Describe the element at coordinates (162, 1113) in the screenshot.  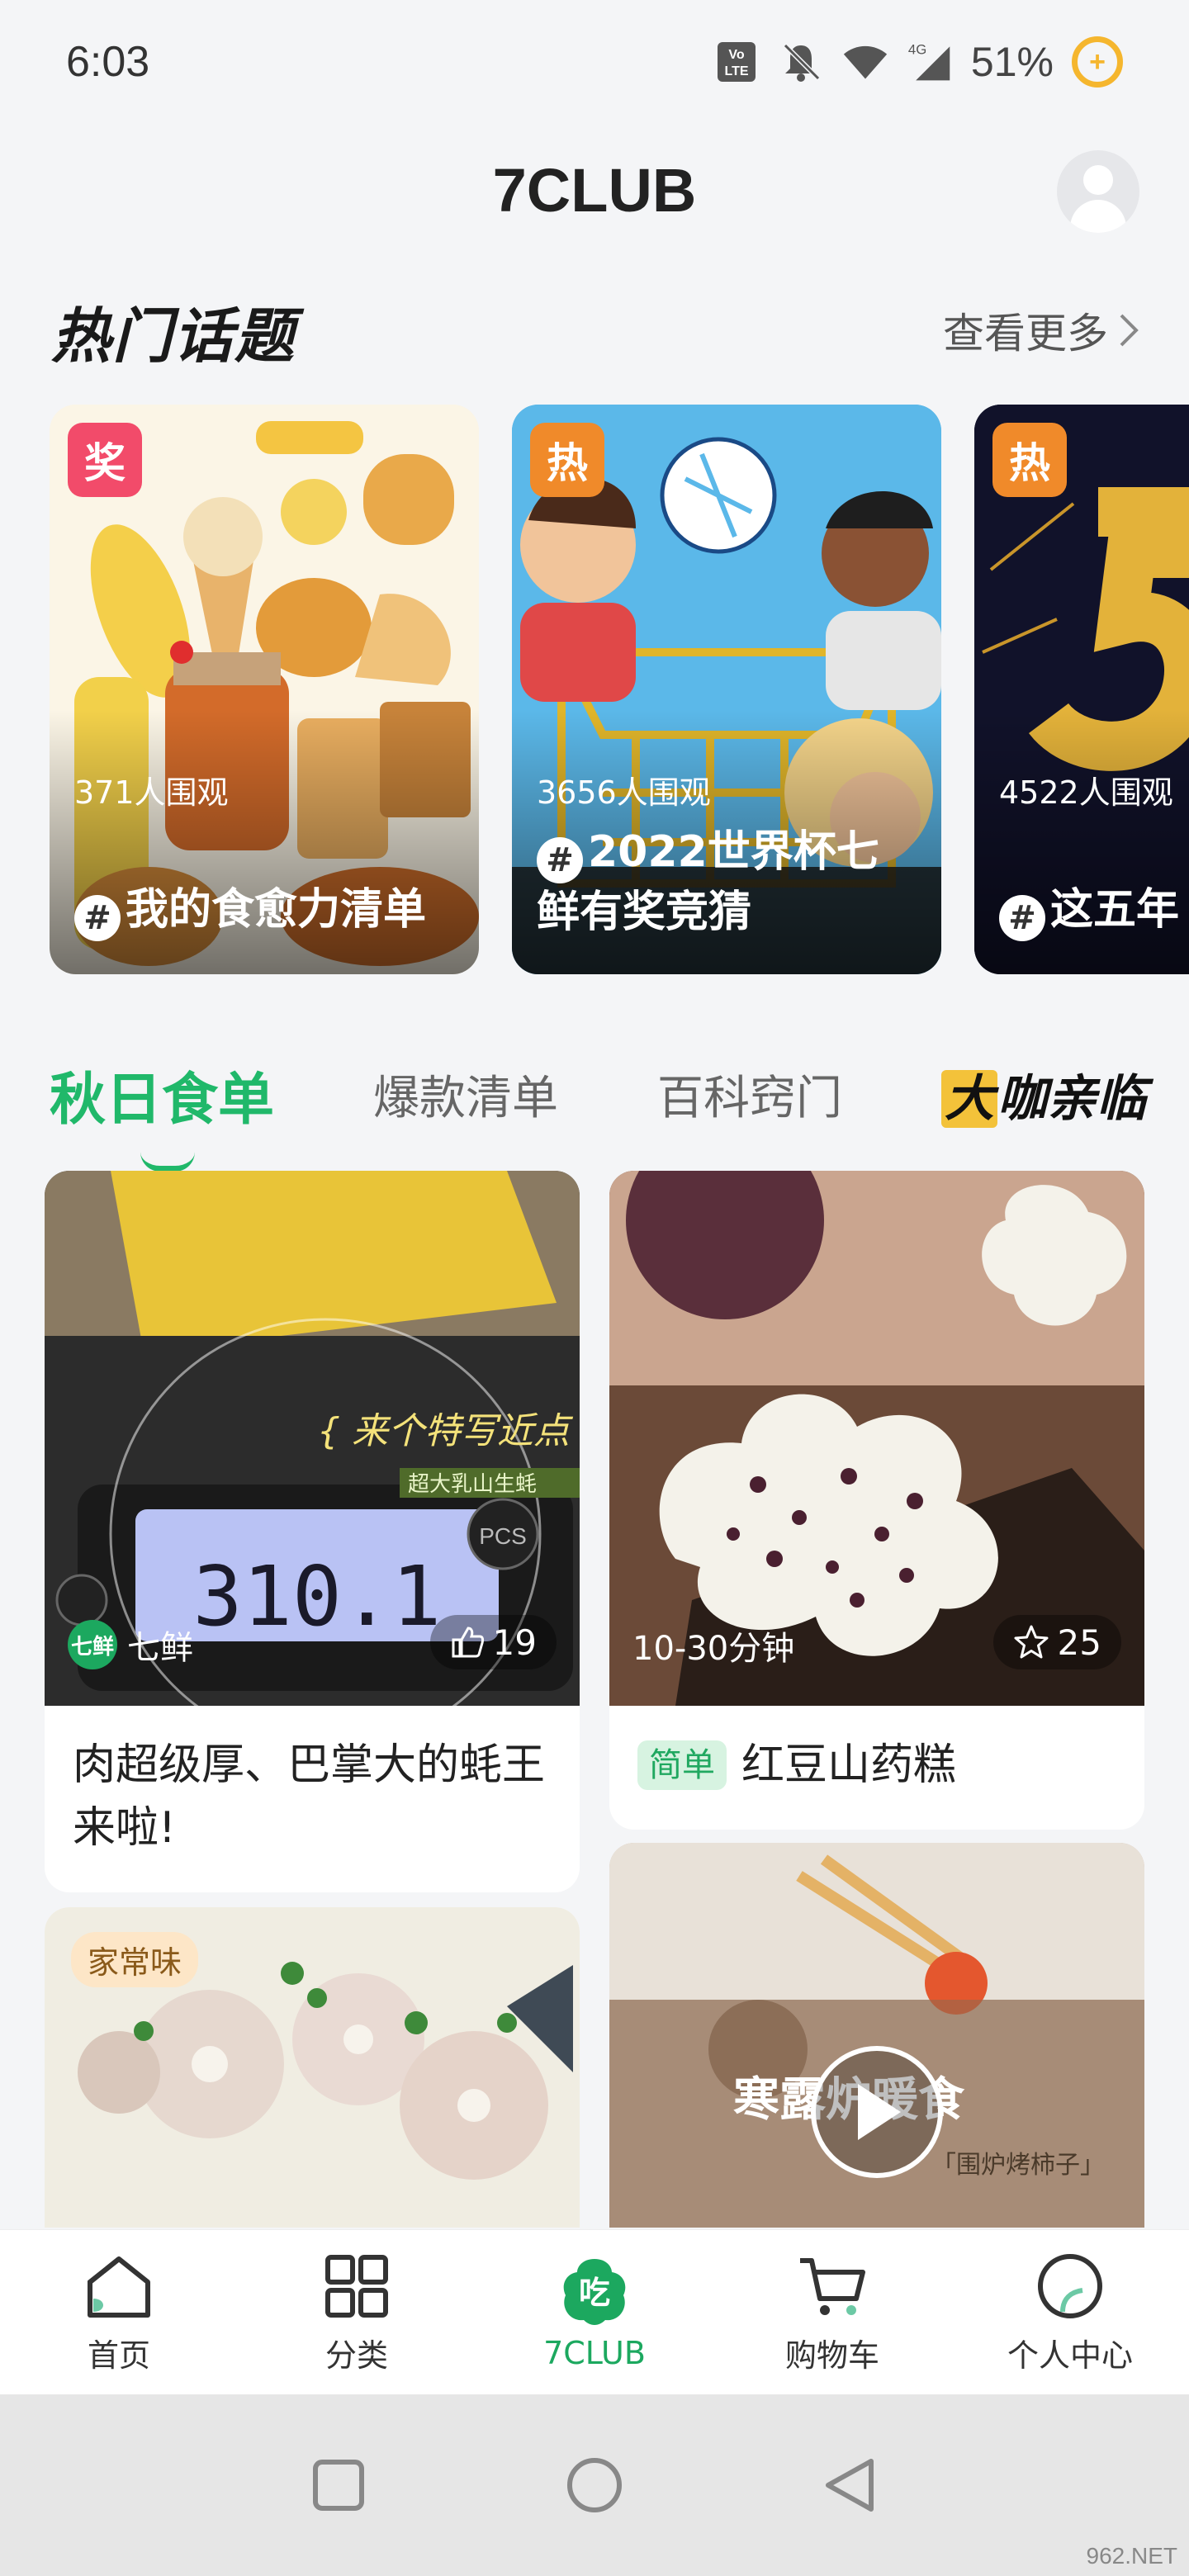
I see `tab-autumn-menu: 秋日食单` at that location.